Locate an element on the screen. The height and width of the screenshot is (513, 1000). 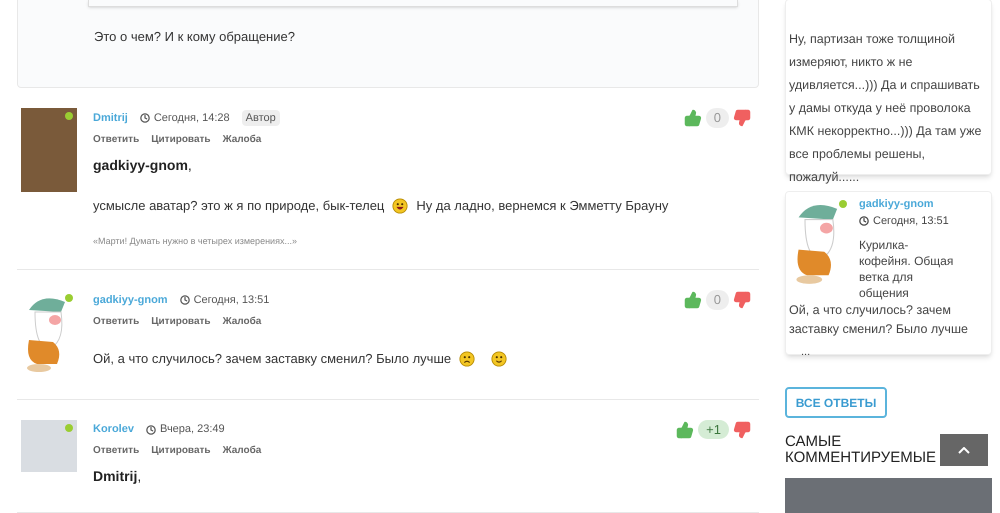
comment-text: Ой, а что случилось? зачем заставку сменил? Было лучше is located at coordinates (424, 358).